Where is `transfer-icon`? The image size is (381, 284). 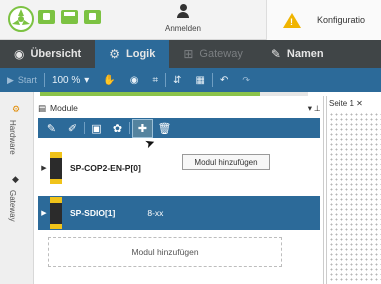 transfer-icon is located at coordinates (92, 17).